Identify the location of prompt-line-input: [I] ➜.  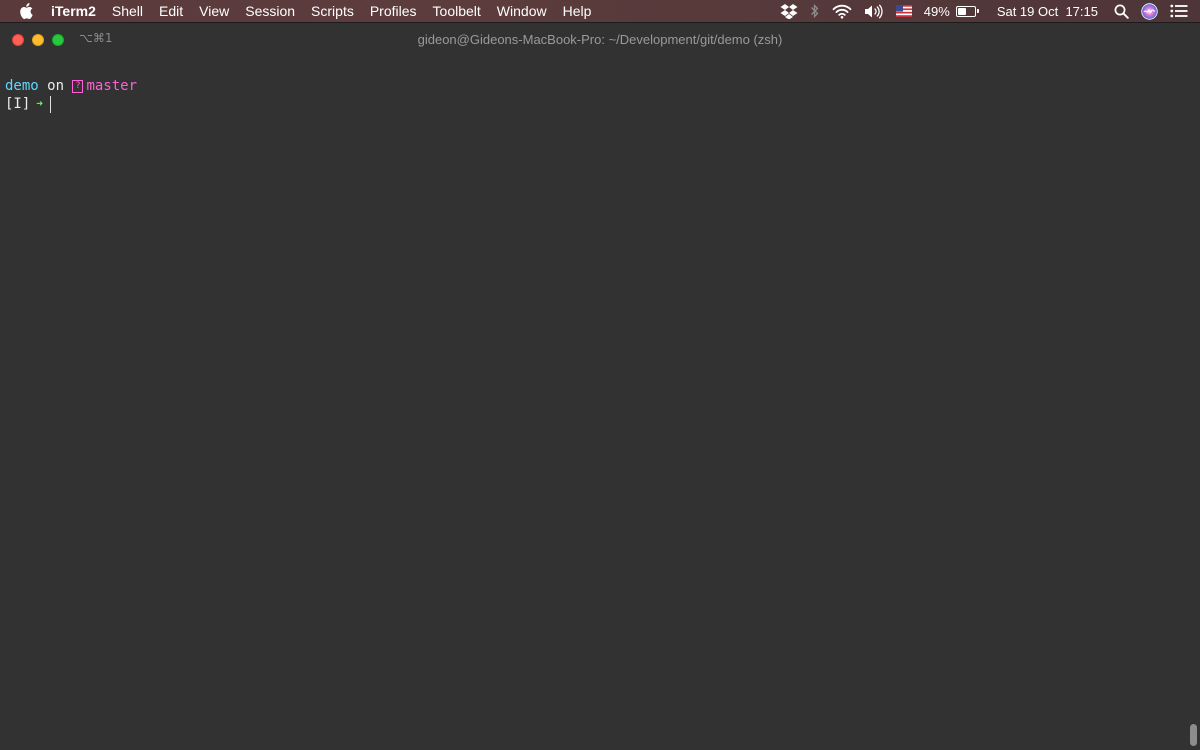
(592, 104).